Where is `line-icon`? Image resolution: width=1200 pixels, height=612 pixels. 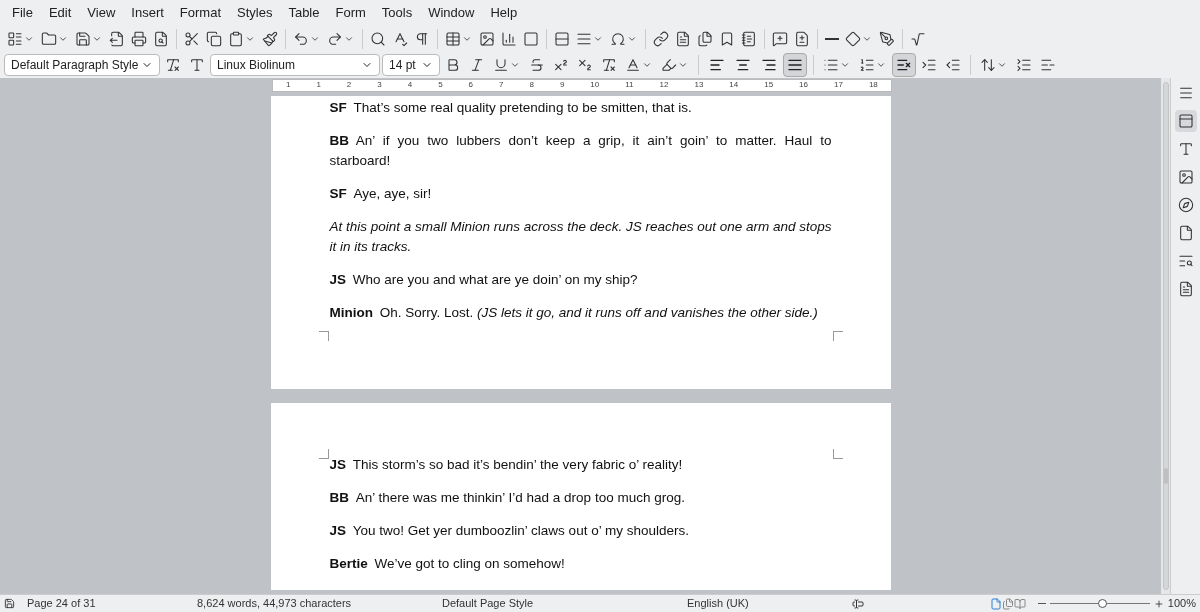 line-icon is located at coordinates (832, 38).